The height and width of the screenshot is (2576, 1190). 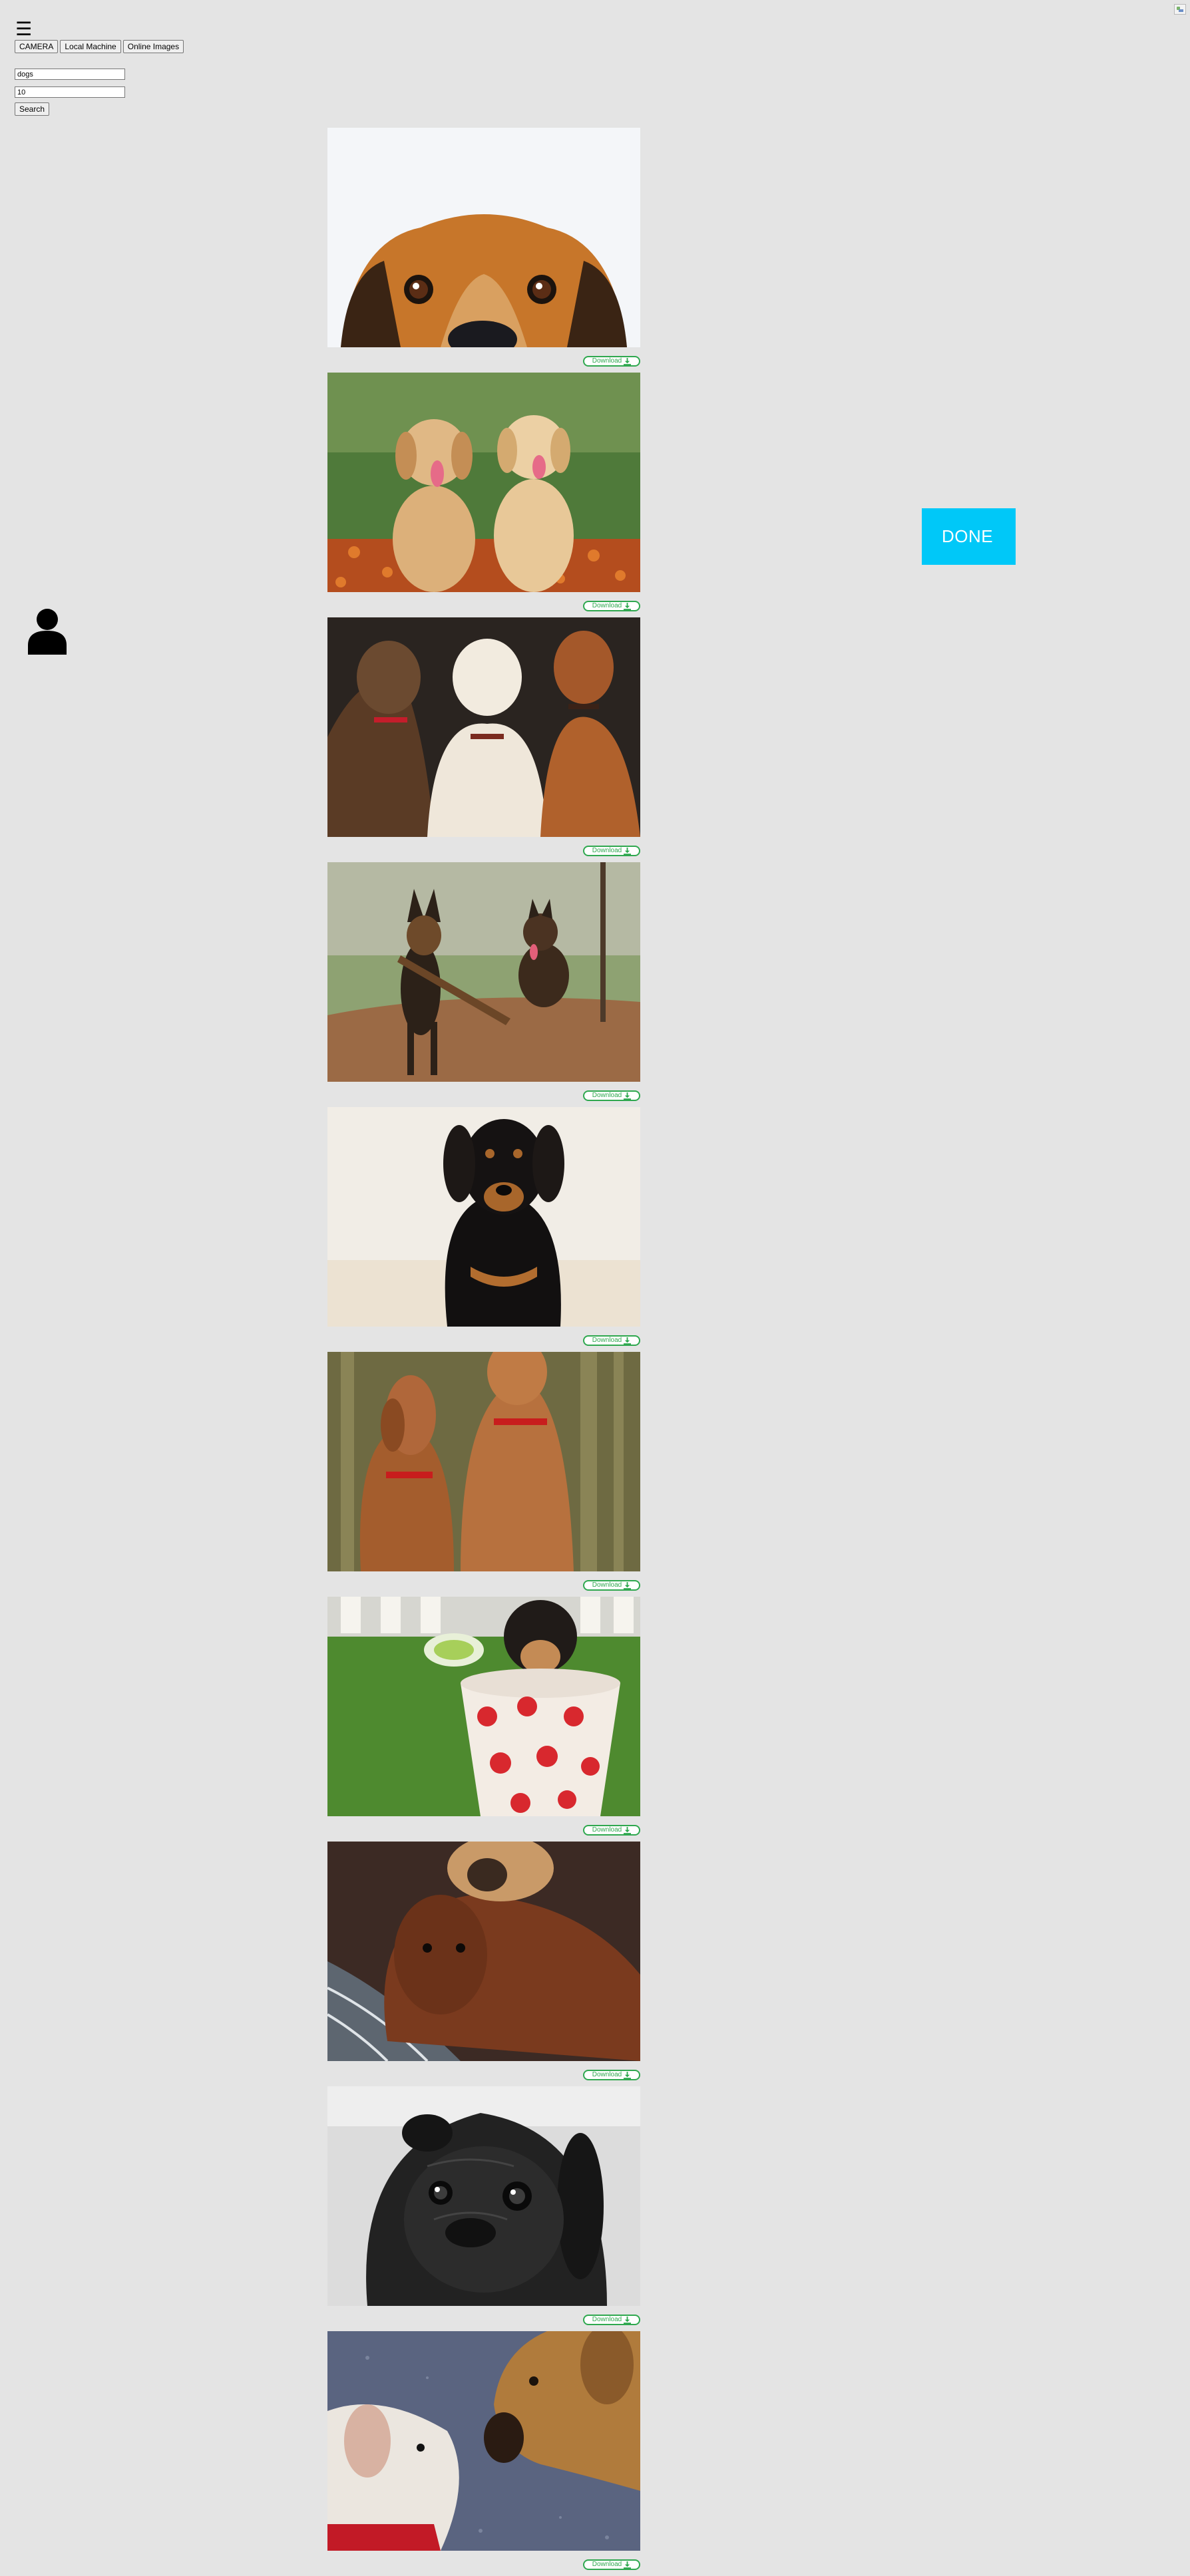 What do you see at coordinates (483, 1461) in the screenshot?
I see `vizsla-dogs-photo` at bounding box center [483, 1461].